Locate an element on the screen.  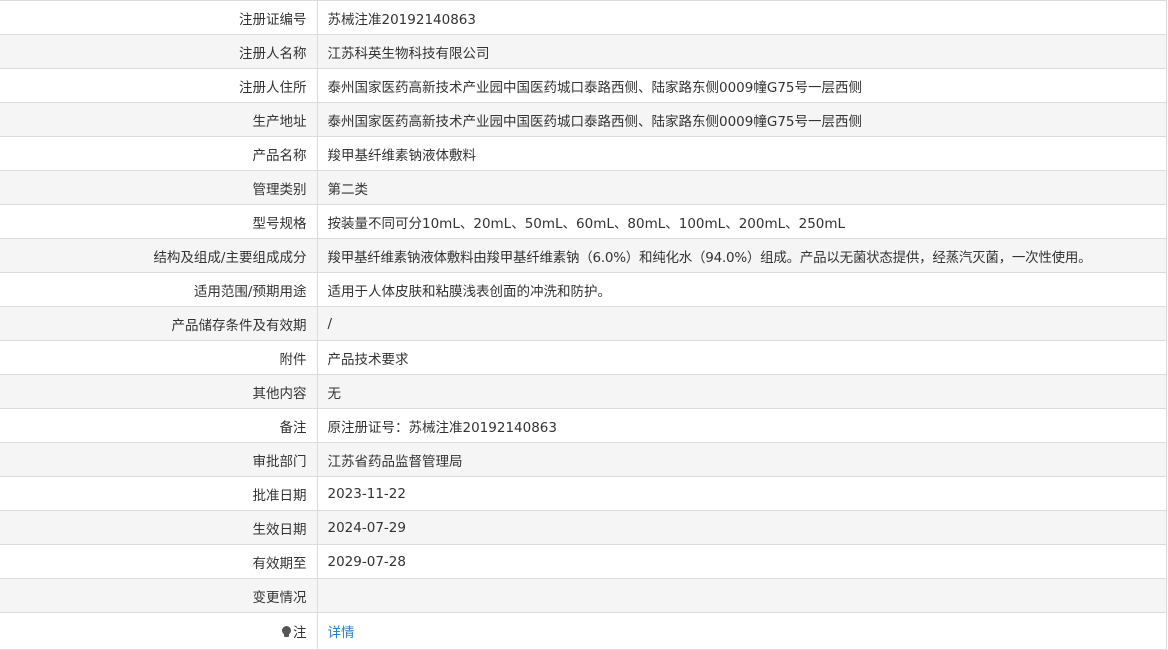
row-effective-date: 生效日期 2024-07-29 is located at coordinates (583, 527).